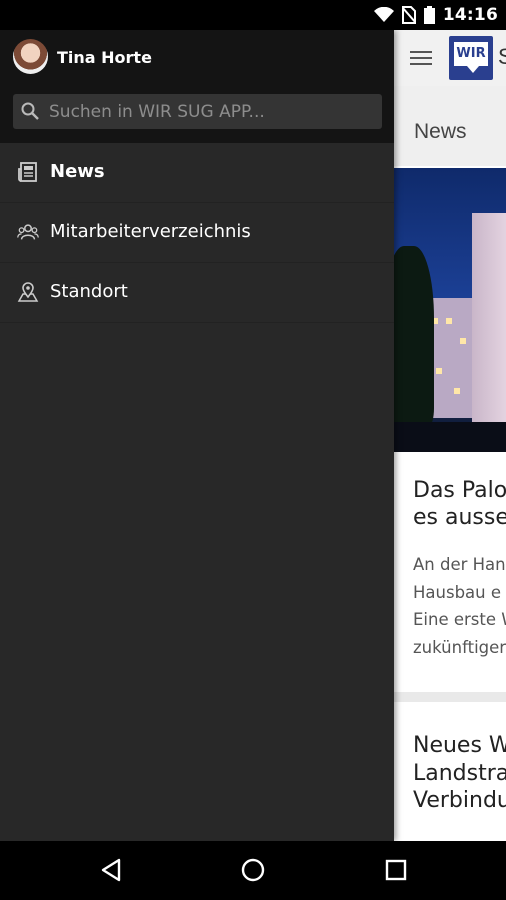 This screenshot has width=506, height=900. What do you see at coordinates (459, 773) in the screenshot?
I see `news-card-title: Neues W Landstra Verbindu` at bounding box center [459, 773].